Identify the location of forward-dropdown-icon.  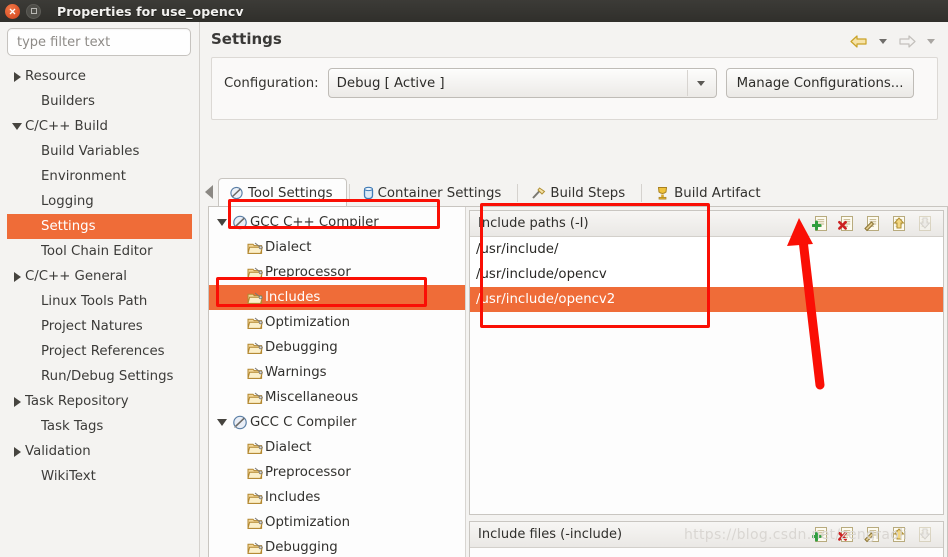
(931, 41).